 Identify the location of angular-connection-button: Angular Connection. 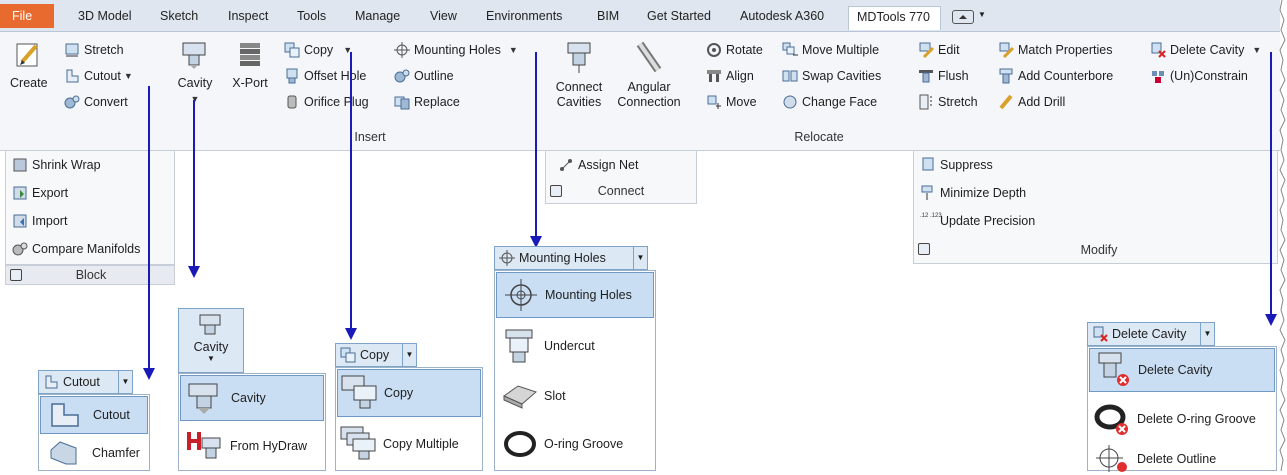
(649, 75).